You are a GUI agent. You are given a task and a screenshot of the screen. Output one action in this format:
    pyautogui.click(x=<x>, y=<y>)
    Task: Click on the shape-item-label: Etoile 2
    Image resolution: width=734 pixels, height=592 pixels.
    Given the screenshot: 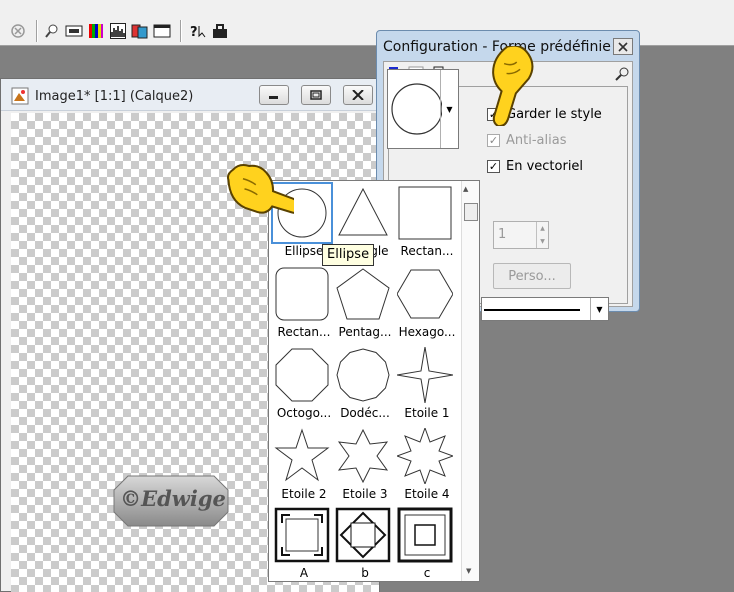 What is the action you would take?
    pyautogui.click(x=304, y=494)
    